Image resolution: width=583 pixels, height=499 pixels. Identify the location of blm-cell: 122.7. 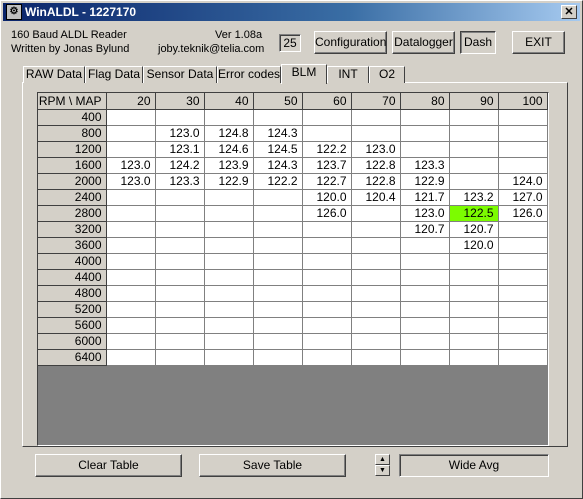
(327, 181).